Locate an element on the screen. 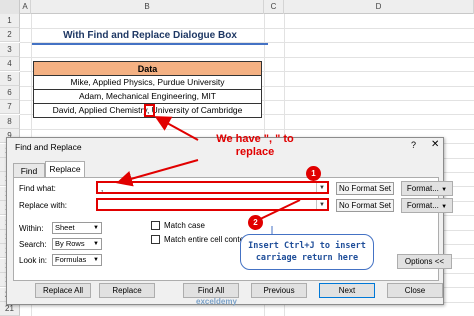 The image size is (474, 316). step-badge-2: 2 is located at coordinates (255, 222).